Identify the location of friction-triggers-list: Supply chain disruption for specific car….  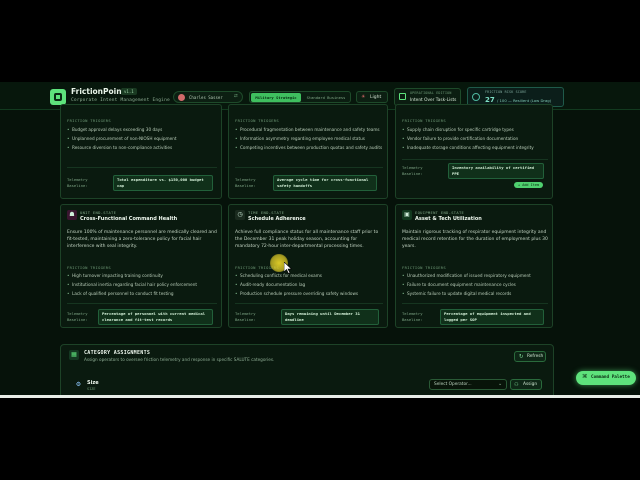
(468, 138).